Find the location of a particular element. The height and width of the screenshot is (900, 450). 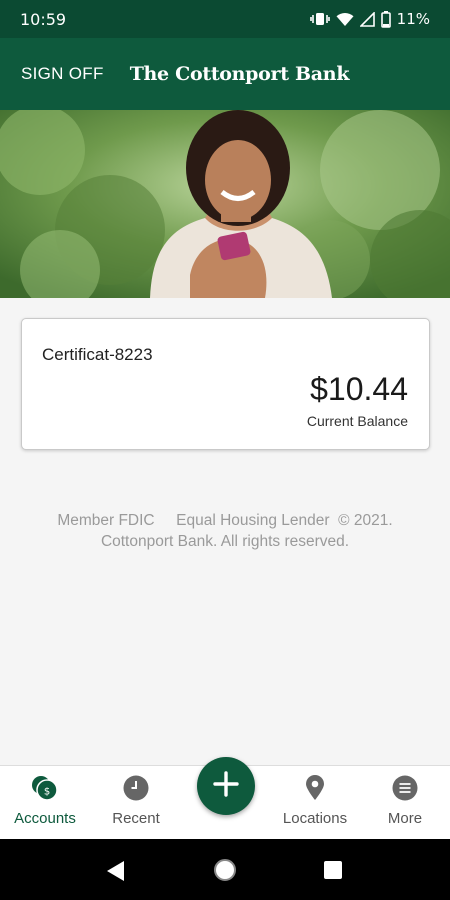

status-time: 10:59 is located at coordinates (43, 19).